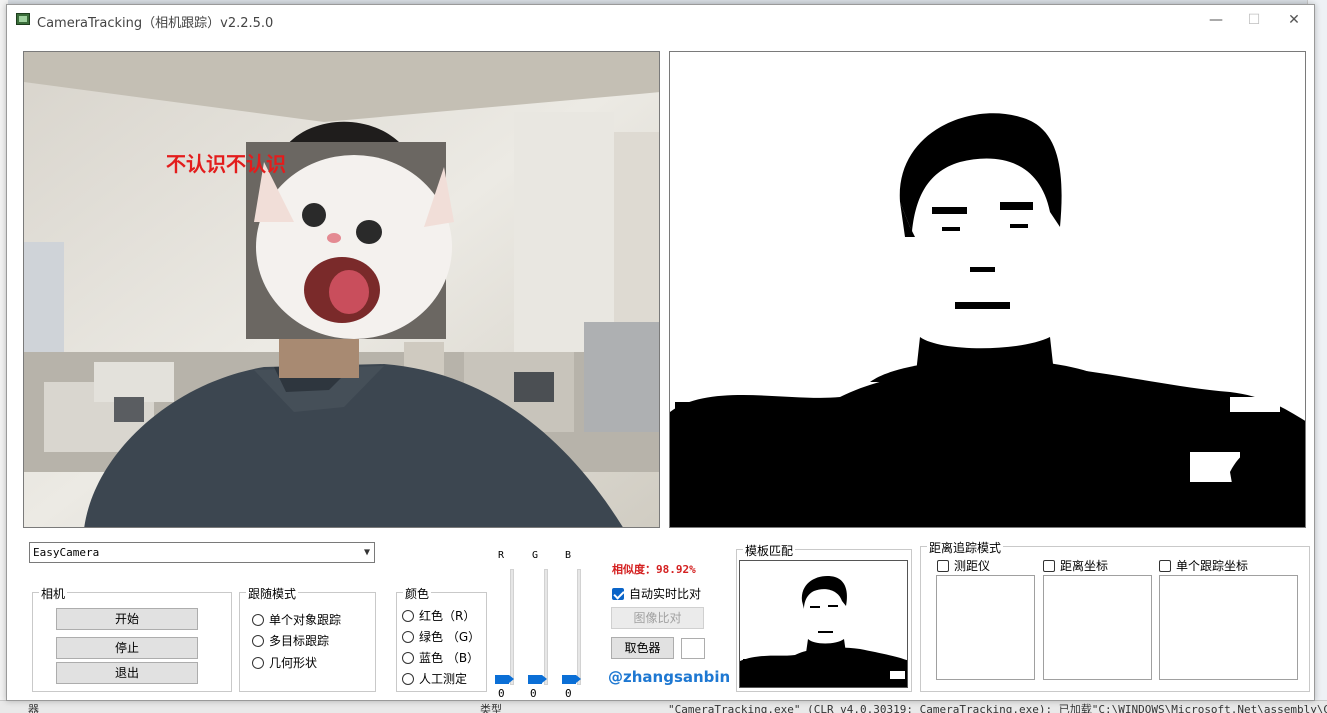  Describe the element at coordinates (1254, 20) in the screenshot. I see `maximize-button: ☐` at that location.